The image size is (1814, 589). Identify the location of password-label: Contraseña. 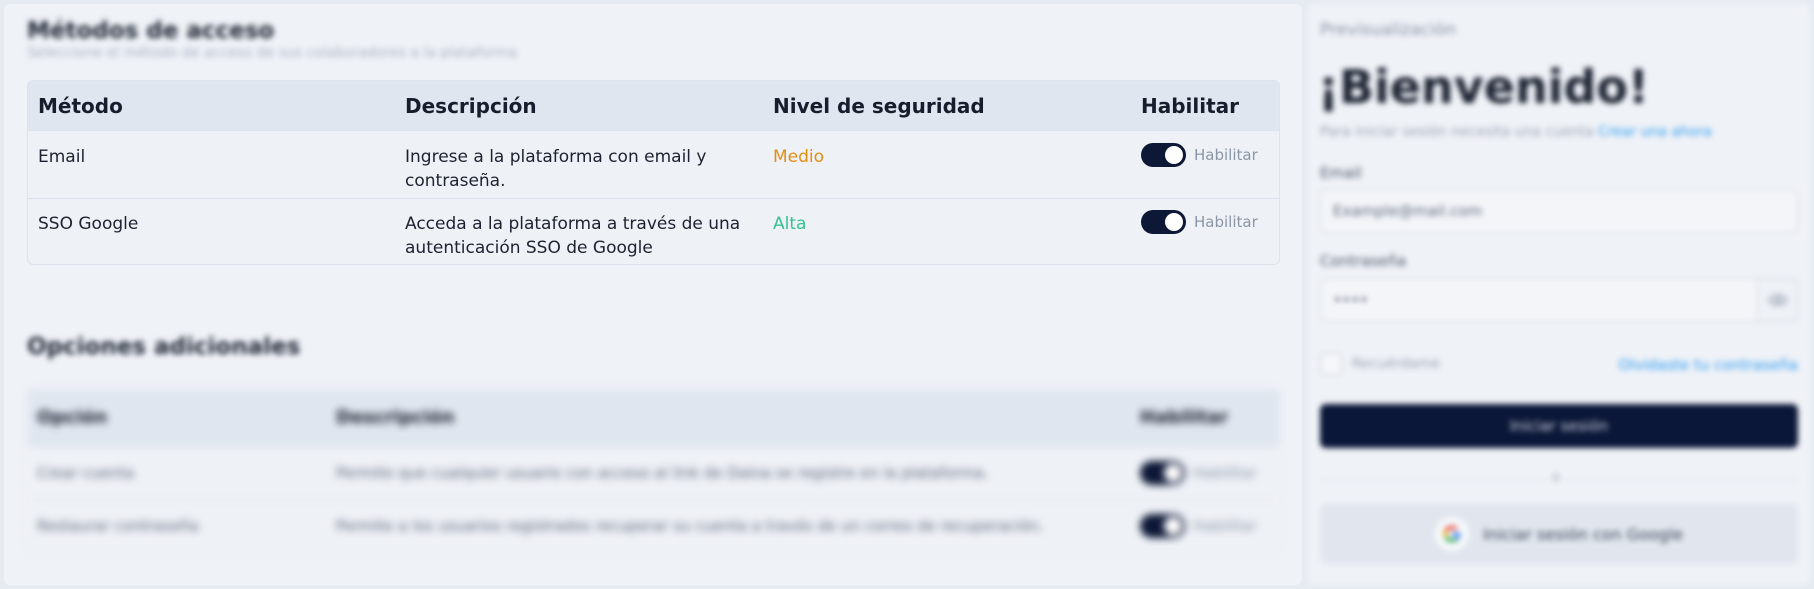
(1363, 261).